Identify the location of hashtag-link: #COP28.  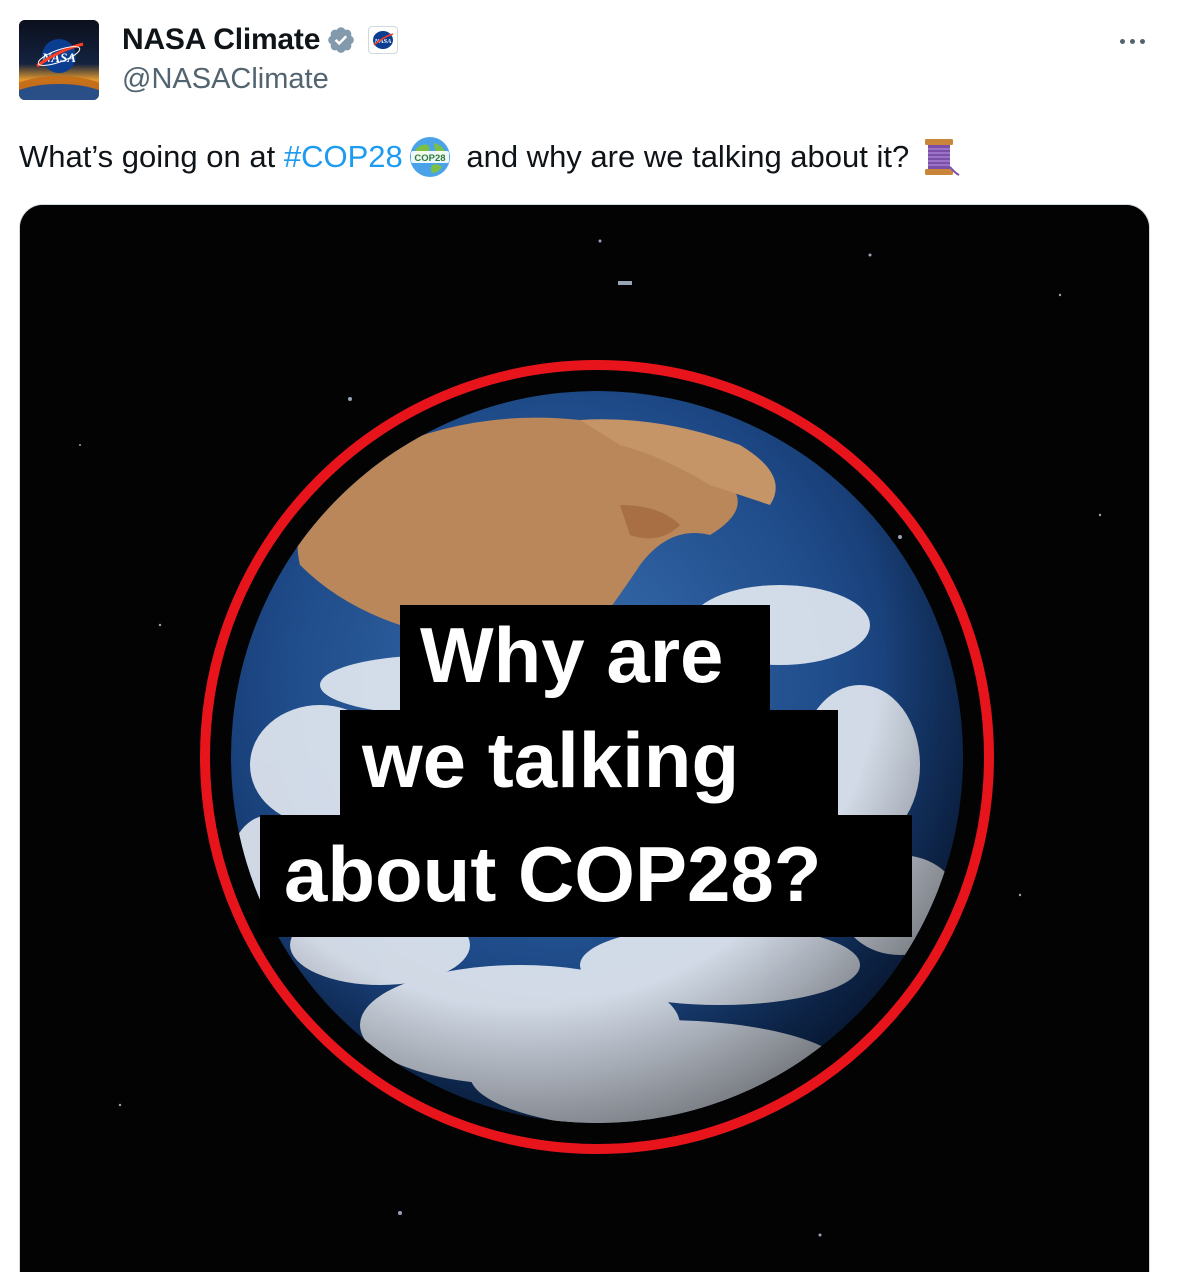
(343, 157).